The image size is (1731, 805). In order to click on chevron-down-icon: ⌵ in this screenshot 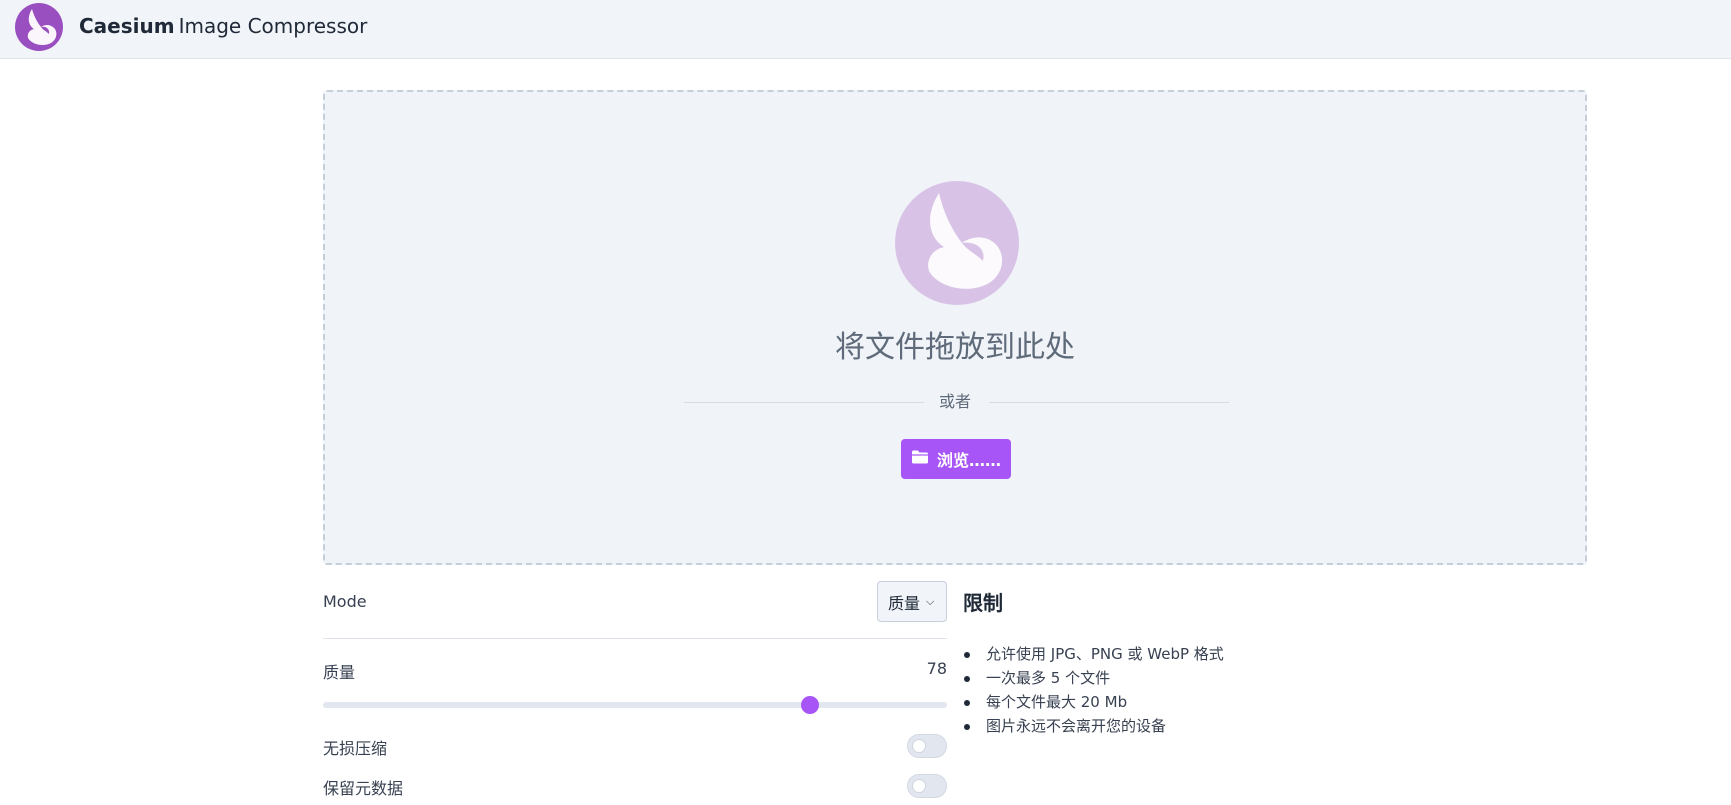, I will do `click(930, 601)`.